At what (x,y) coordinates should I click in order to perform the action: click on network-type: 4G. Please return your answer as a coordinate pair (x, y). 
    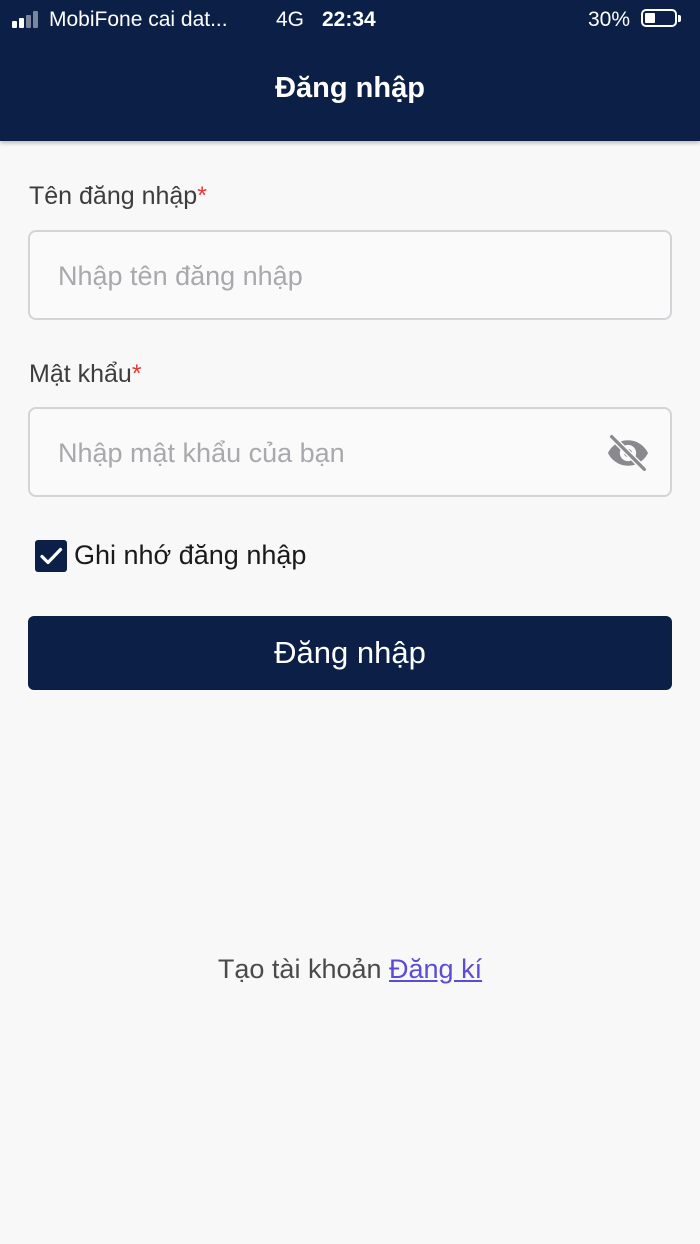
    Looking at the image, I should click on (290, 19).